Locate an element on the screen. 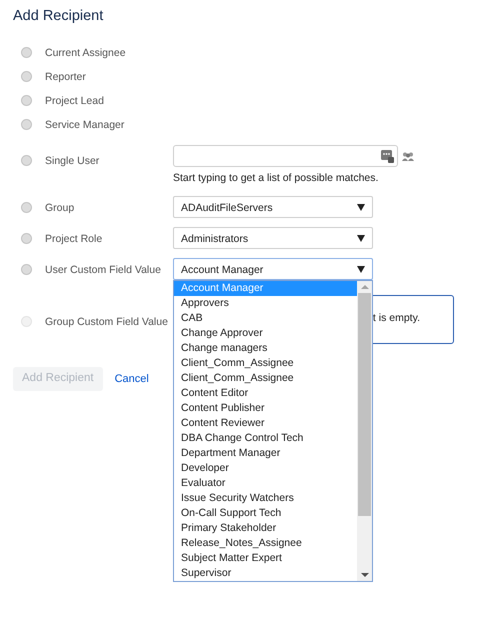 This screenshot has width=486, height=626. dropdown-option: DBA Change Control Tech is located at coordinates (265, 438).